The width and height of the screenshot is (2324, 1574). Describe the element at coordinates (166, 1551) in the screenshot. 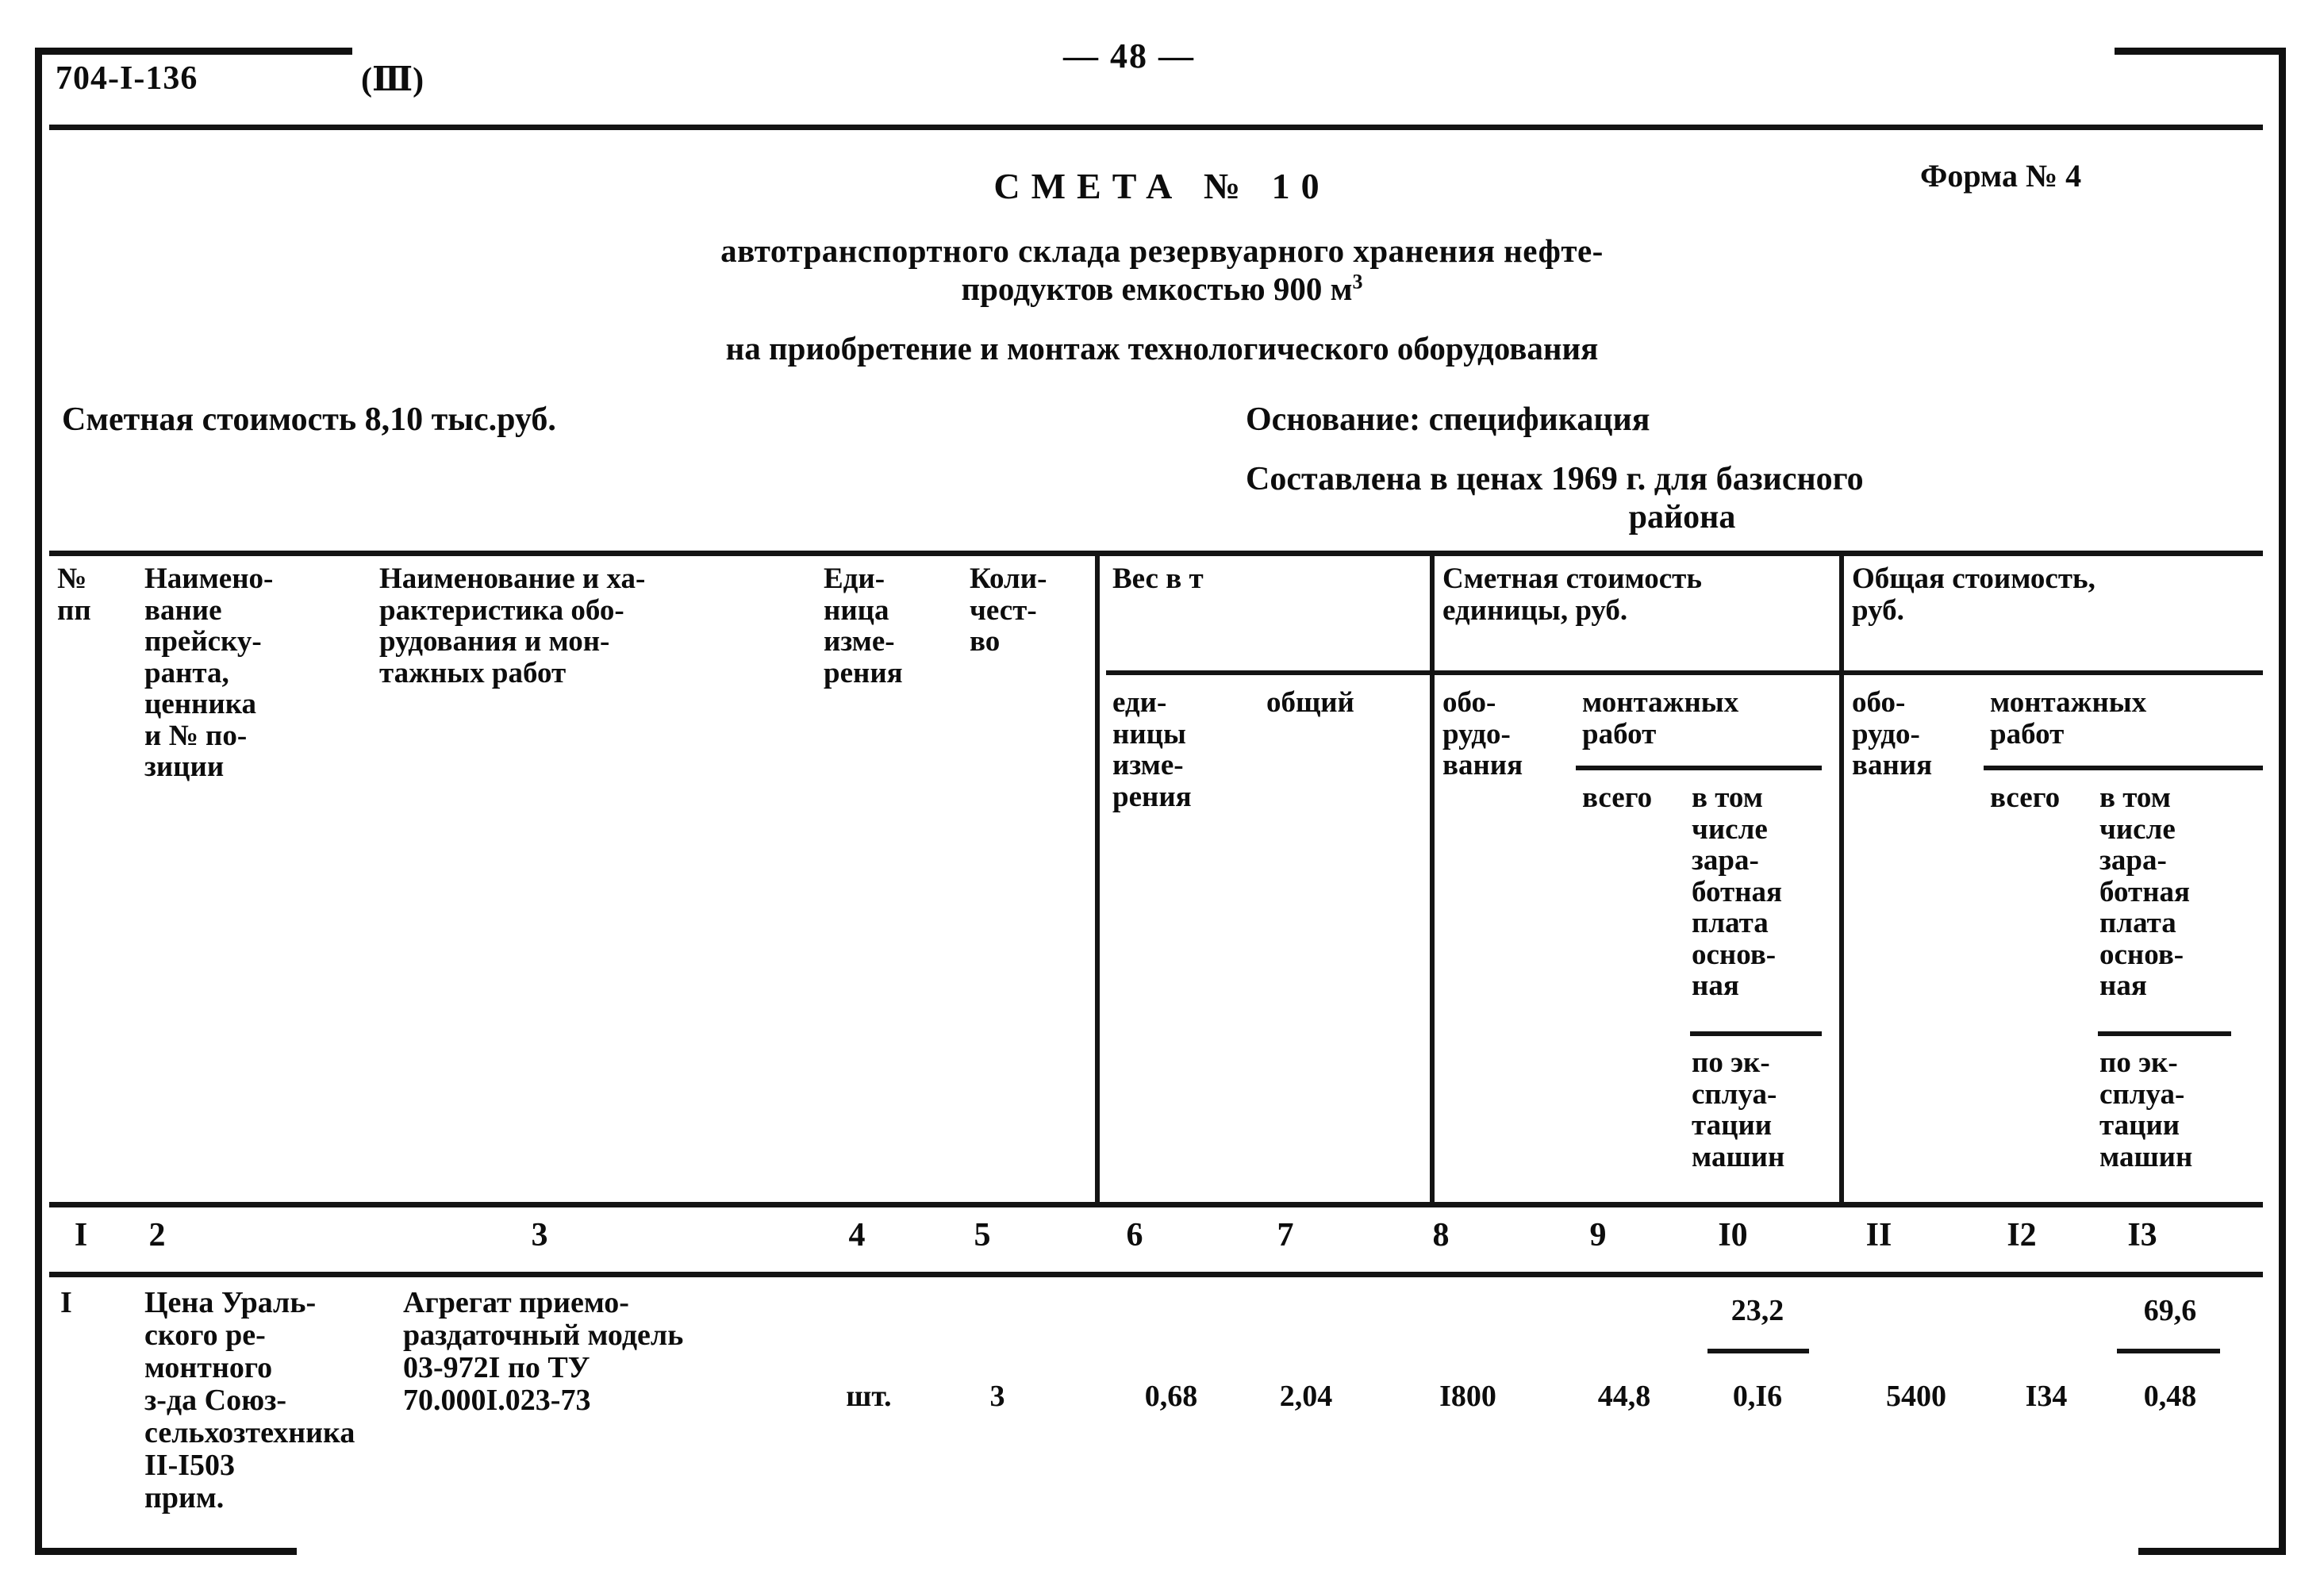

I see `page-frame-bottom-left` at that location.